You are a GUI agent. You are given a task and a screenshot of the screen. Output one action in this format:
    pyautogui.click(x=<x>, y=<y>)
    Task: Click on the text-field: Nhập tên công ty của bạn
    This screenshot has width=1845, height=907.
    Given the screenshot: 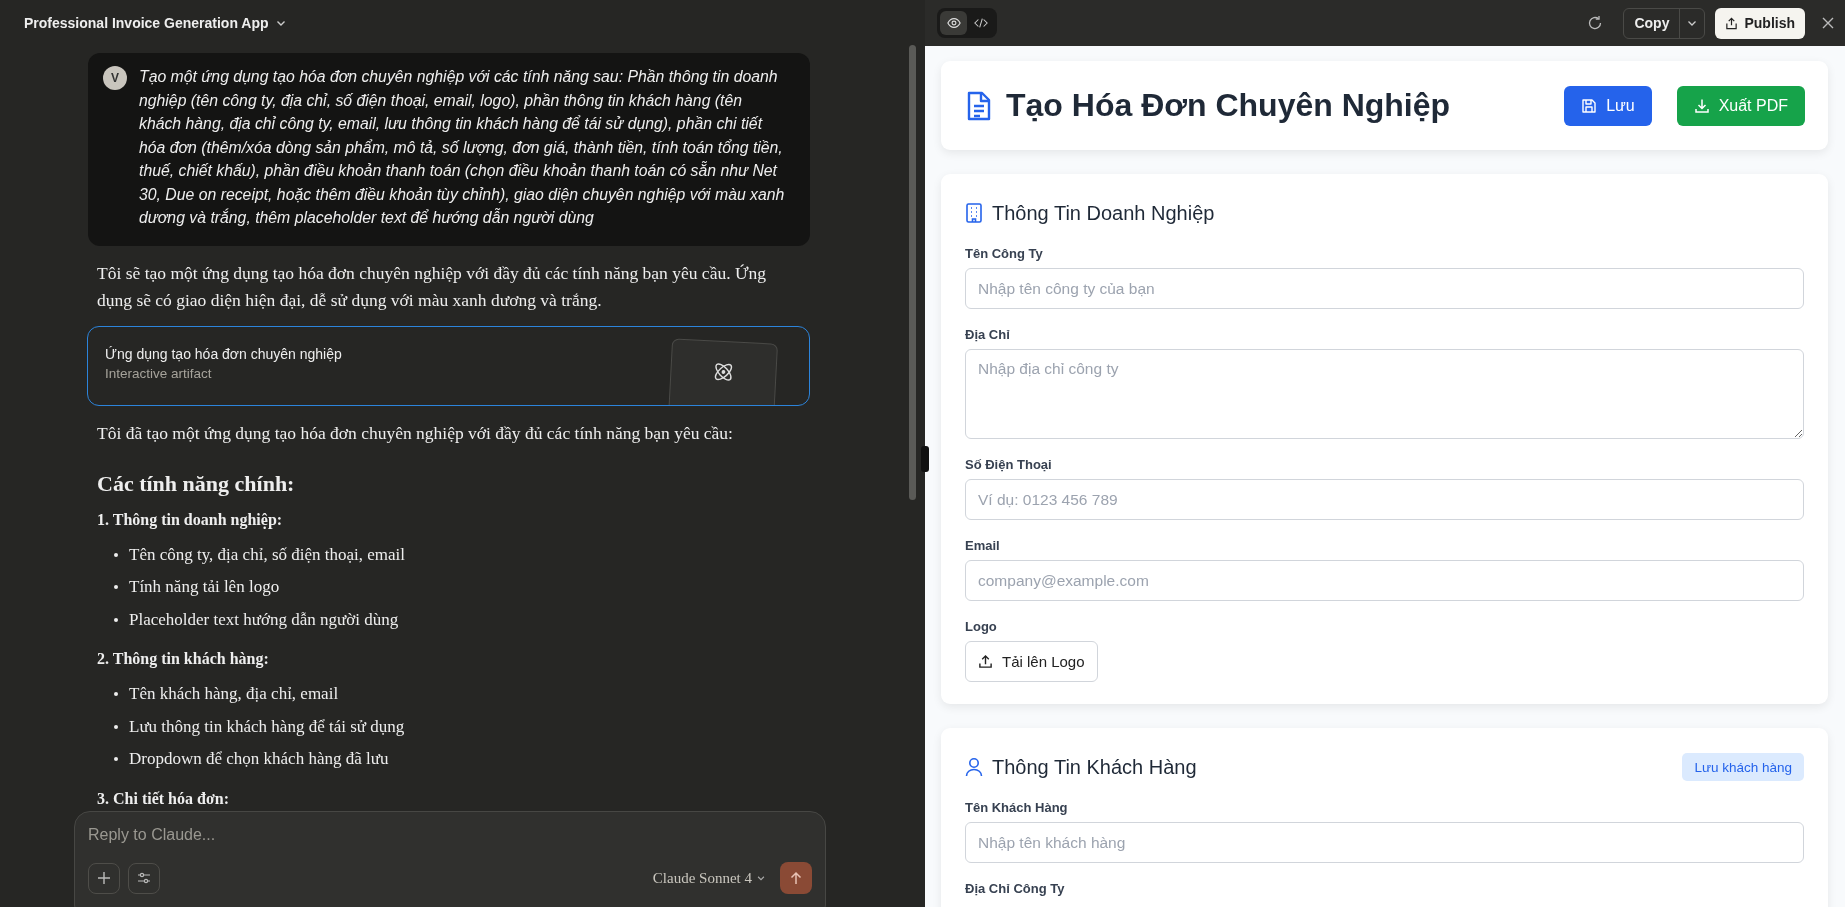 What is the action you would take?
    pyautogui.click(x=1384, y=288)
    